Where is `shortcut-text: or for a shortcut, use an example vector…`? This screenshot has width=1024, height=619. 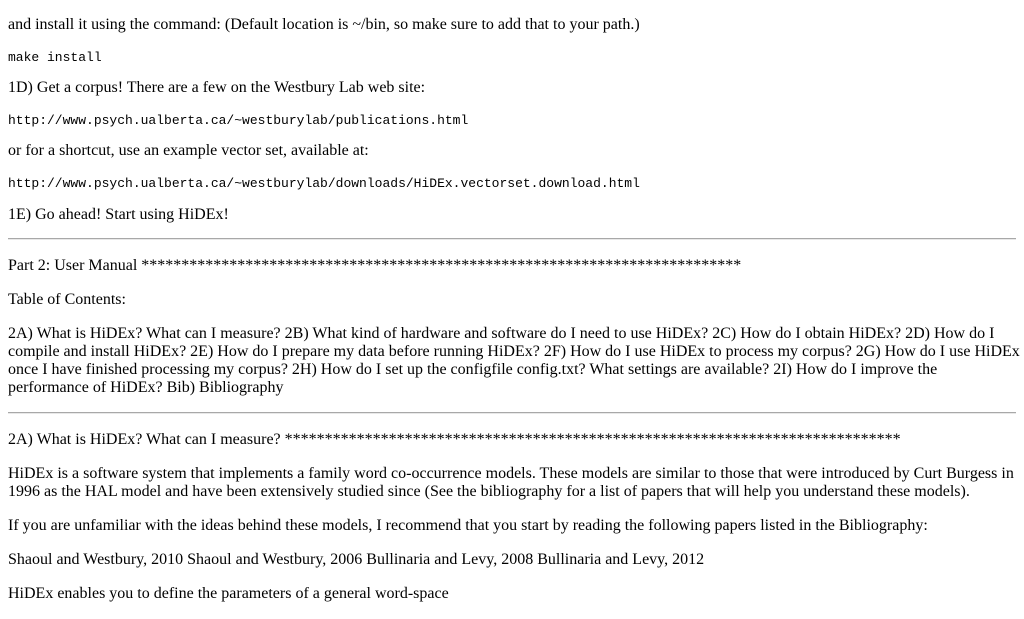
shortcut-text: or for a shortcut, use an example vector… is located at coordinates (188, 150).